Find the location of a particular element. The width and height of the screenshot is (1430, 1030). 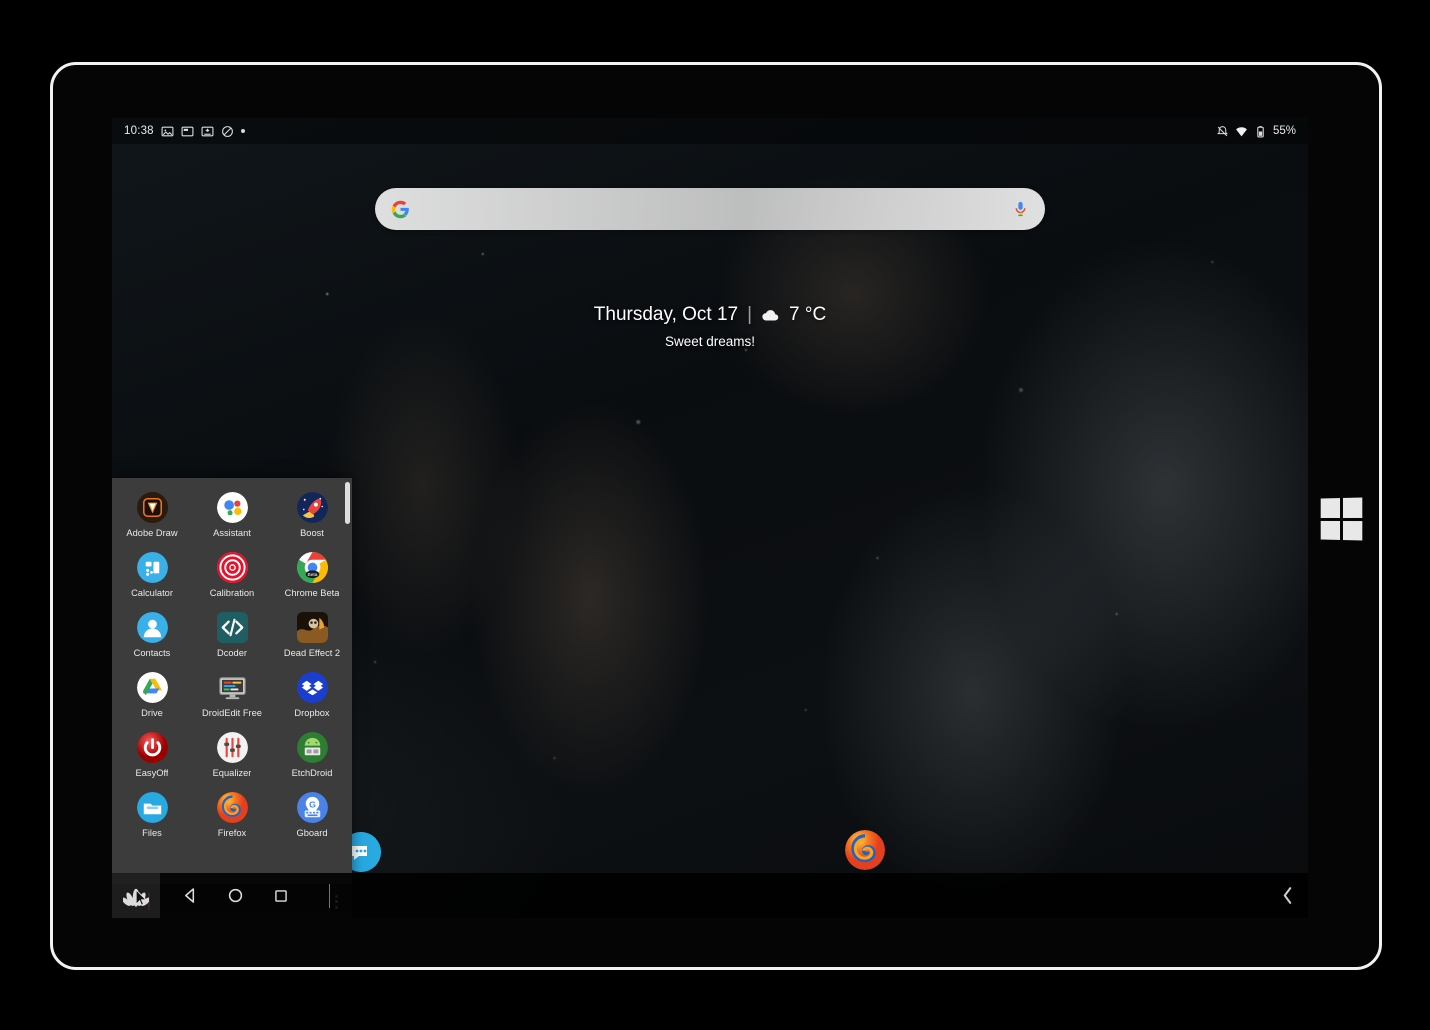

nav-collapse-button is located at coordinates (1287, 895).